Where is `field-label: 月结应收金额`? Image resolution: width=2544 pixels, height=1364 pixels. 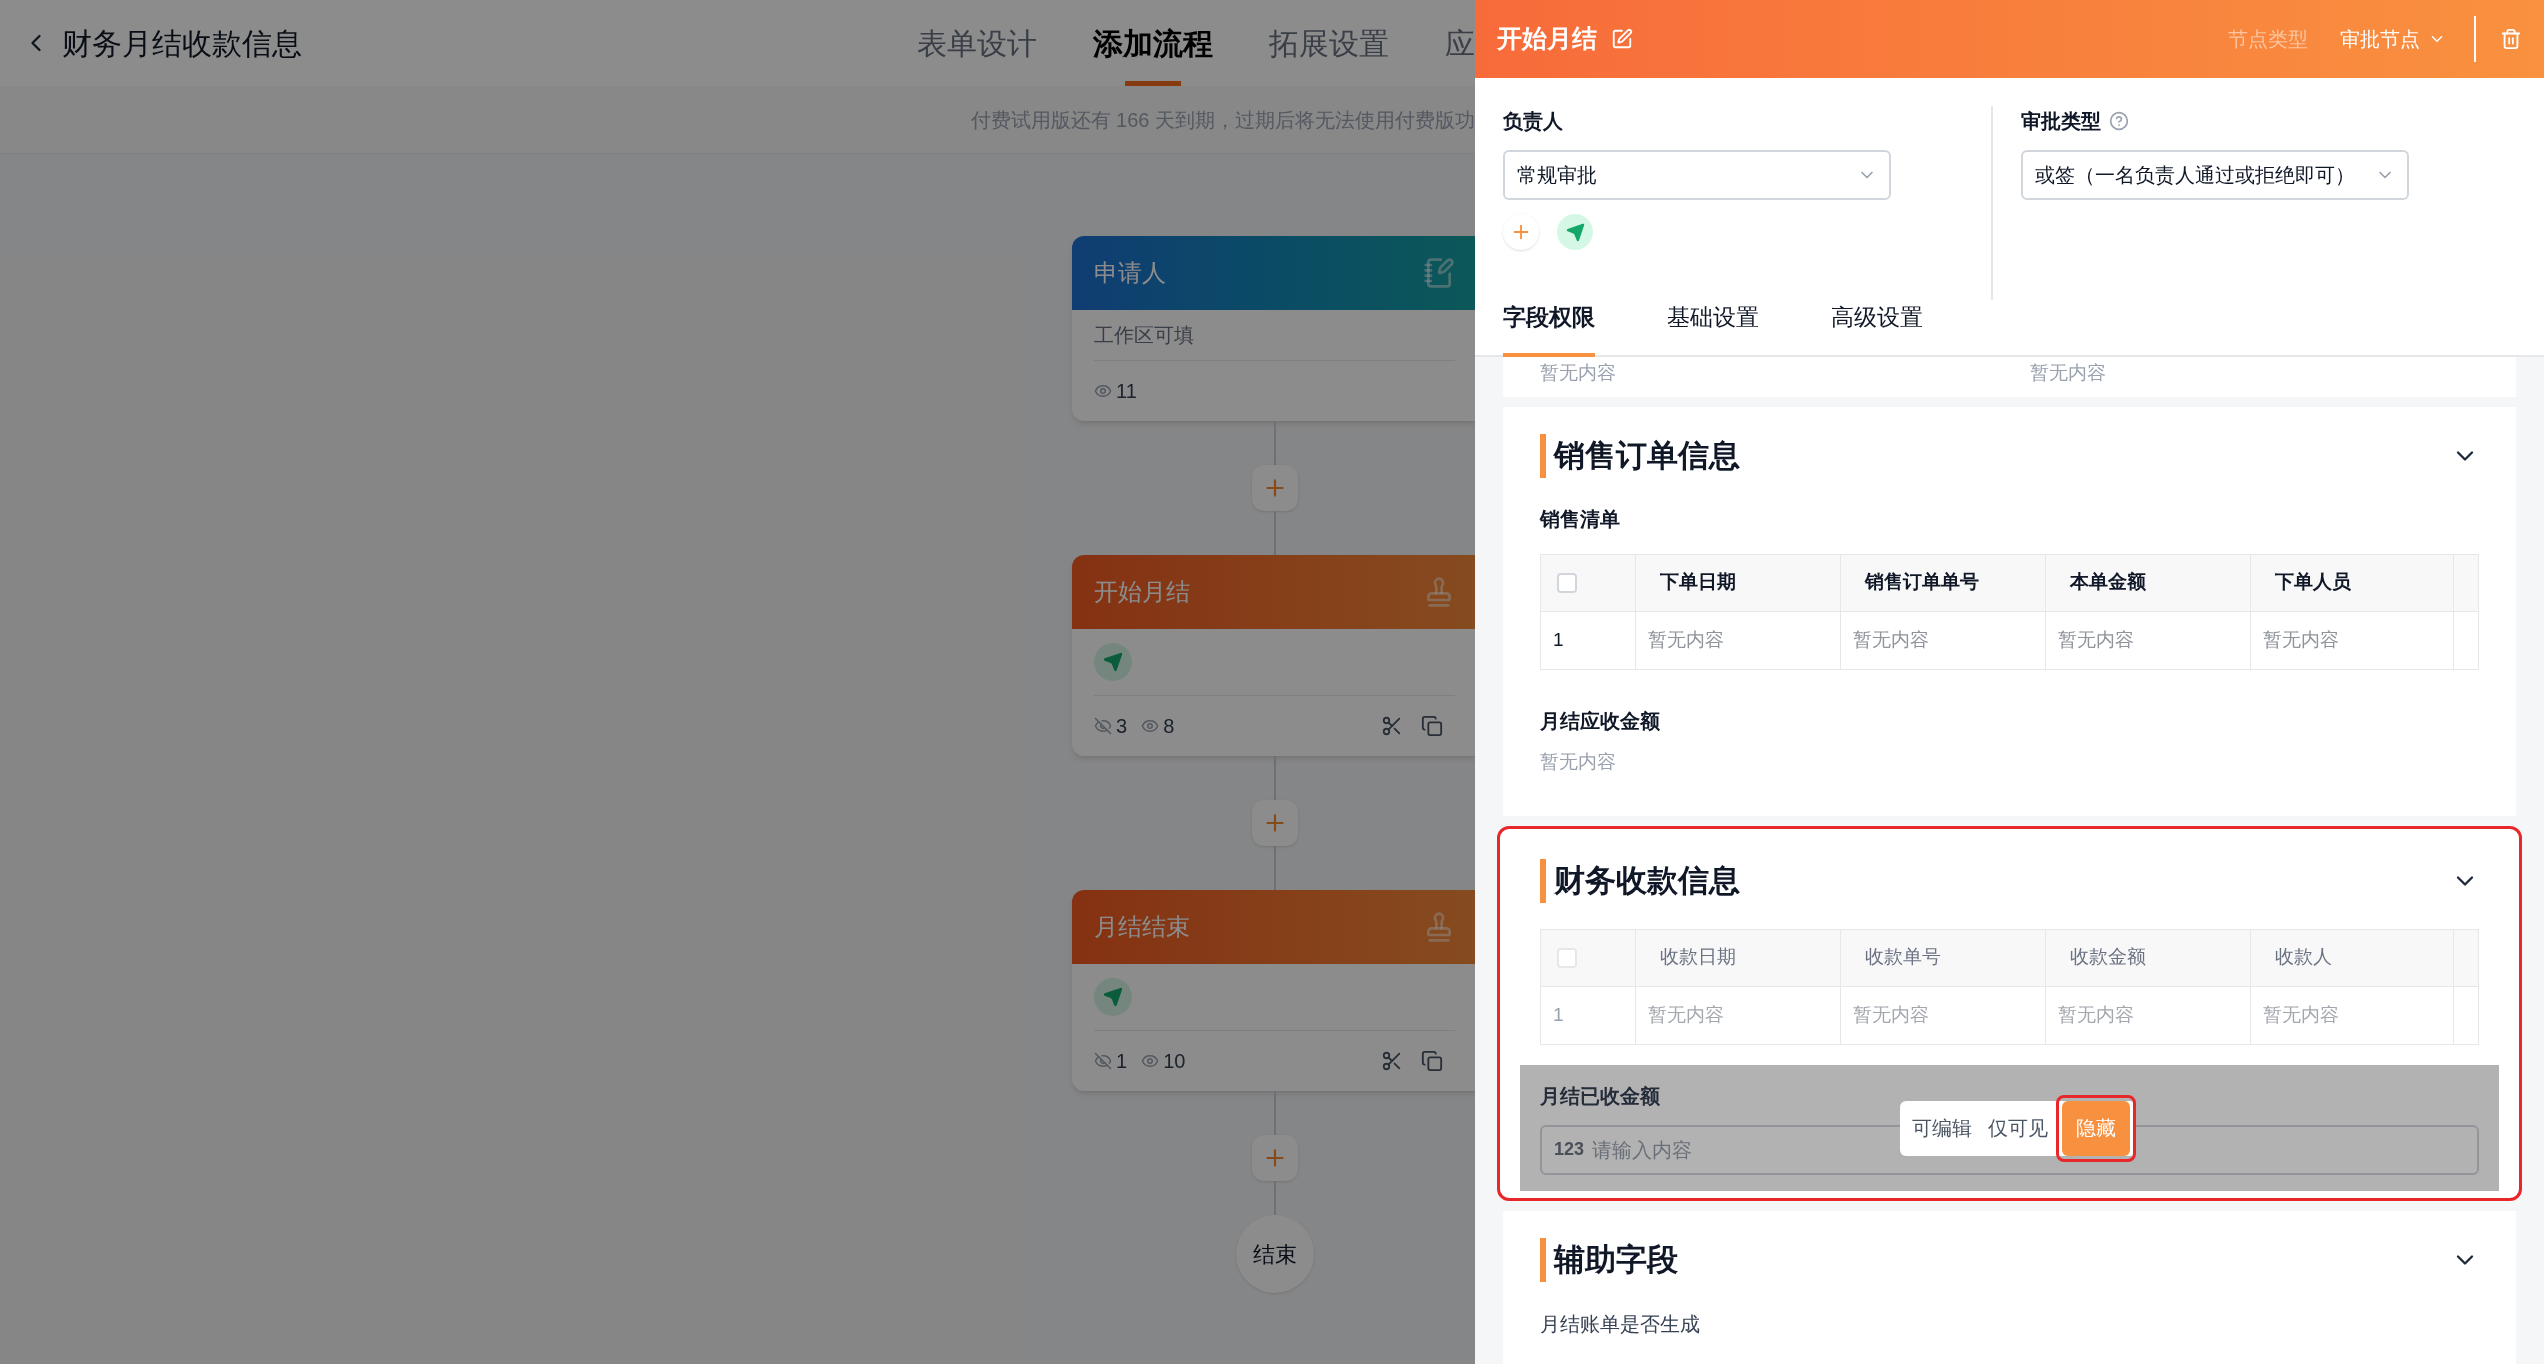
field-label: 月结应收金额 is located at coordinates (1600, 721).